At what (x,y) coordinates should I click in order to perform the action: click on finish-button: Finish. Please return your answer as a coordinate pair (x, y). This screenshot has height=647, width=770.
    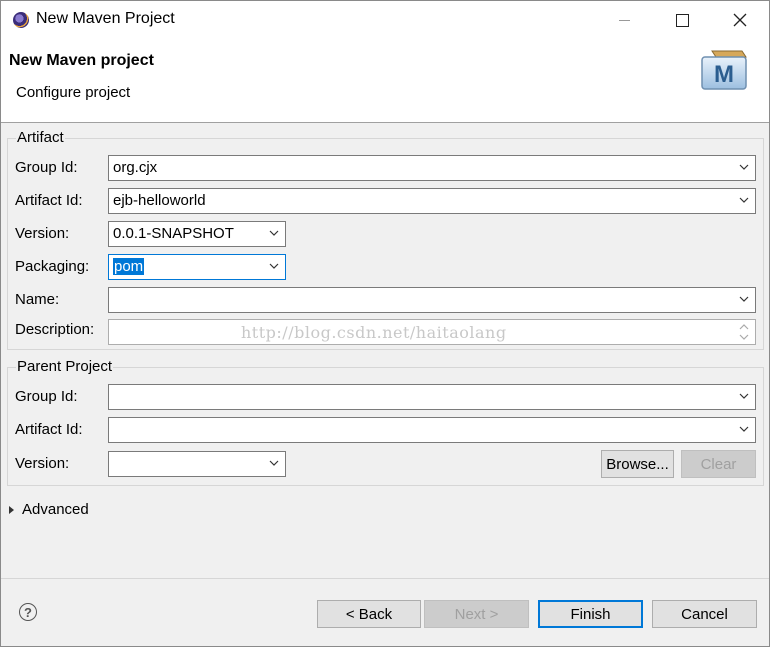
    Looking at the image, I should click on (590, 614).